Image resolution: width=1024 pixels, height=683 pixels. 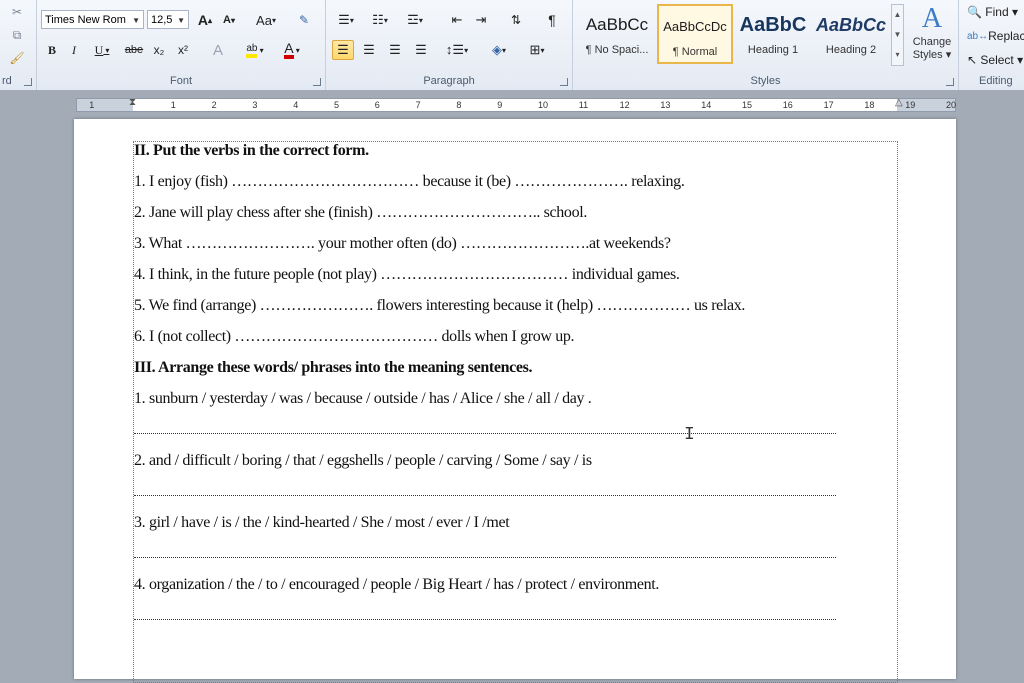 I want to click on shrink-font-label: A, so click(x=227, y=20).